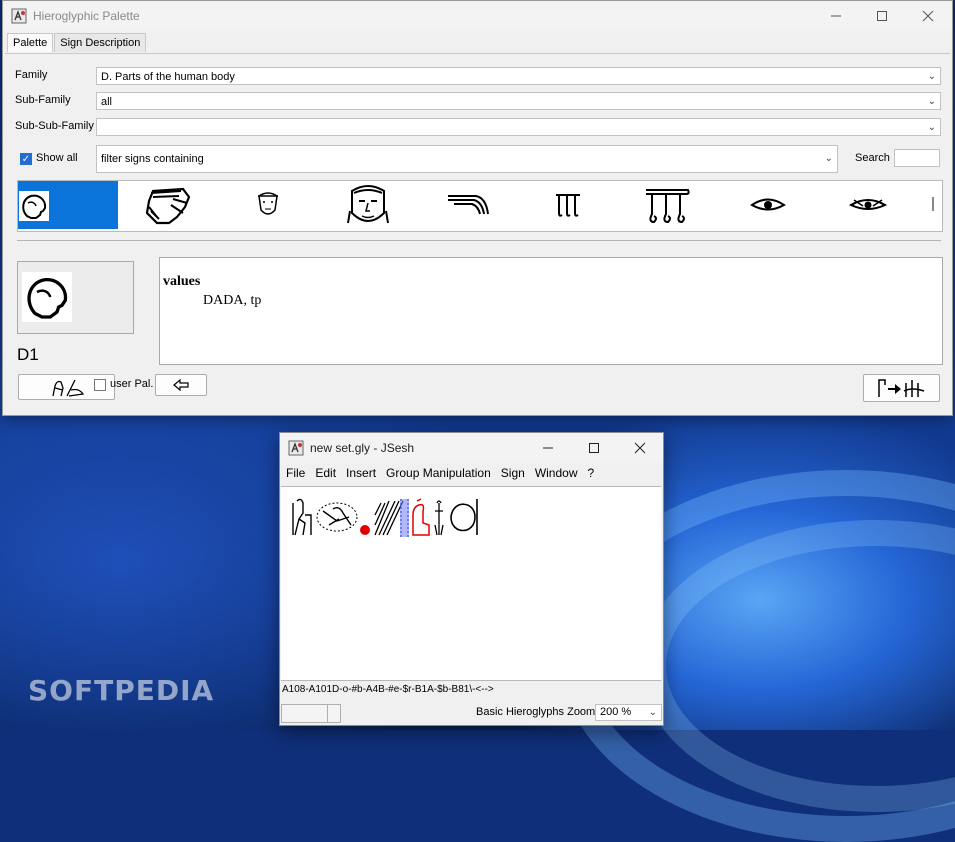  What do you see at coordinates (551, 311) in the screenshot?
I see `sign-info-pane: values DADA, tp` at bounding box center [551, 311].